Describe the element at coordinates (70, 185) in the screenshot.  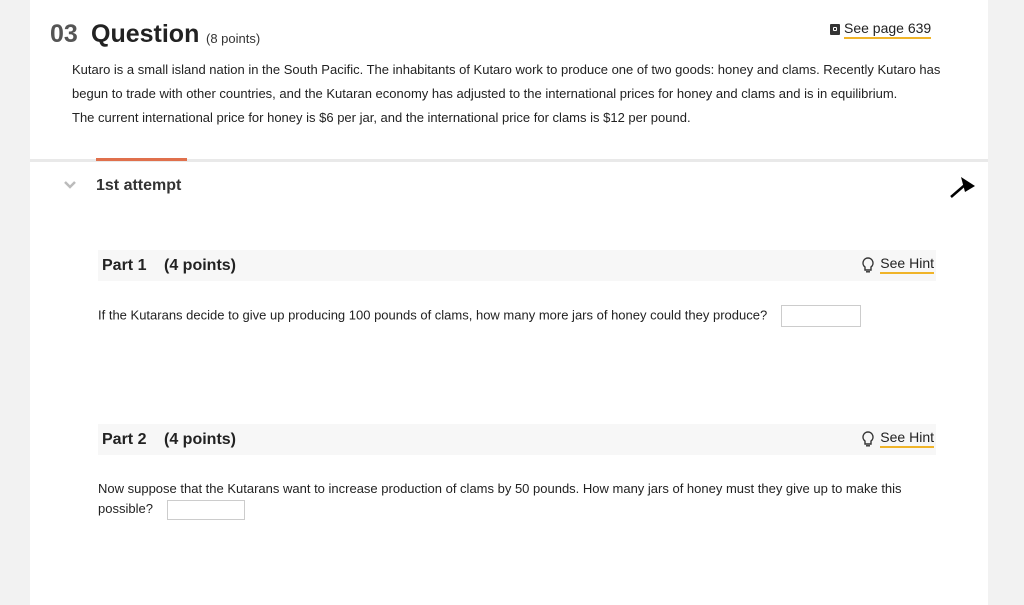
I see `chevron-down-icon` at that location.